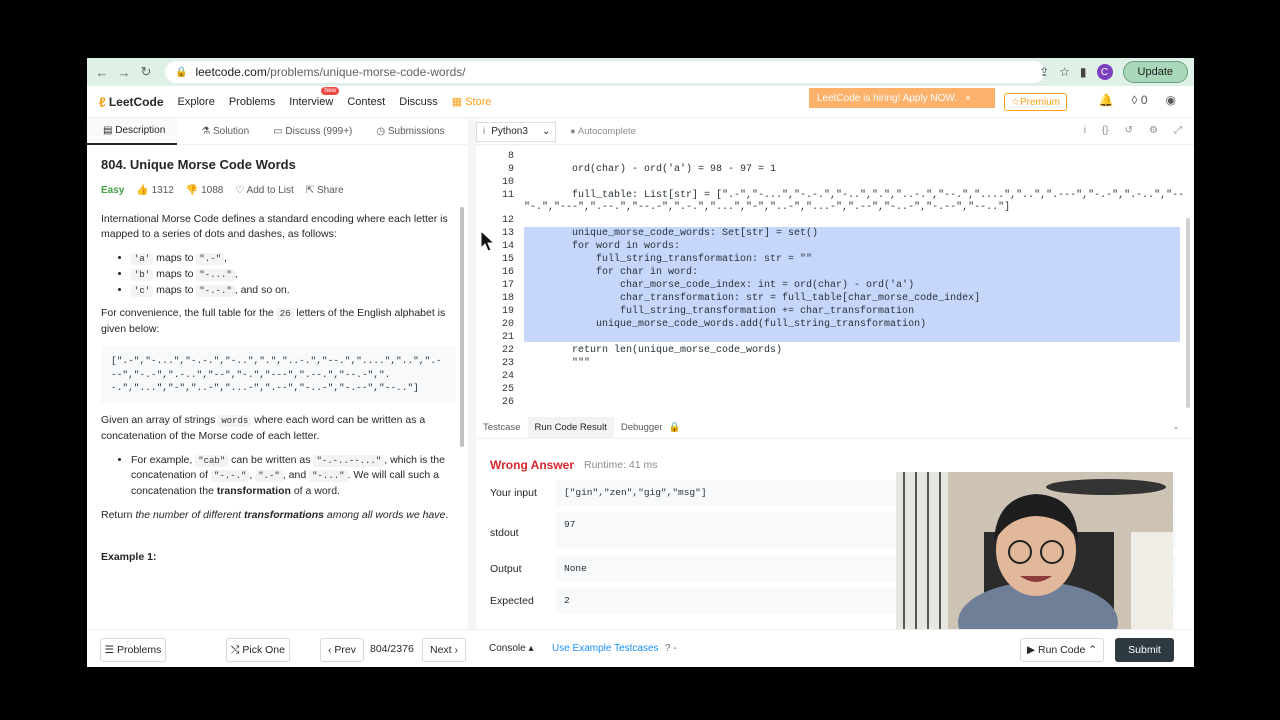  Describe the element at coordinates (1155, 72) in the screenshot. I see `update-button: Update` at that location.